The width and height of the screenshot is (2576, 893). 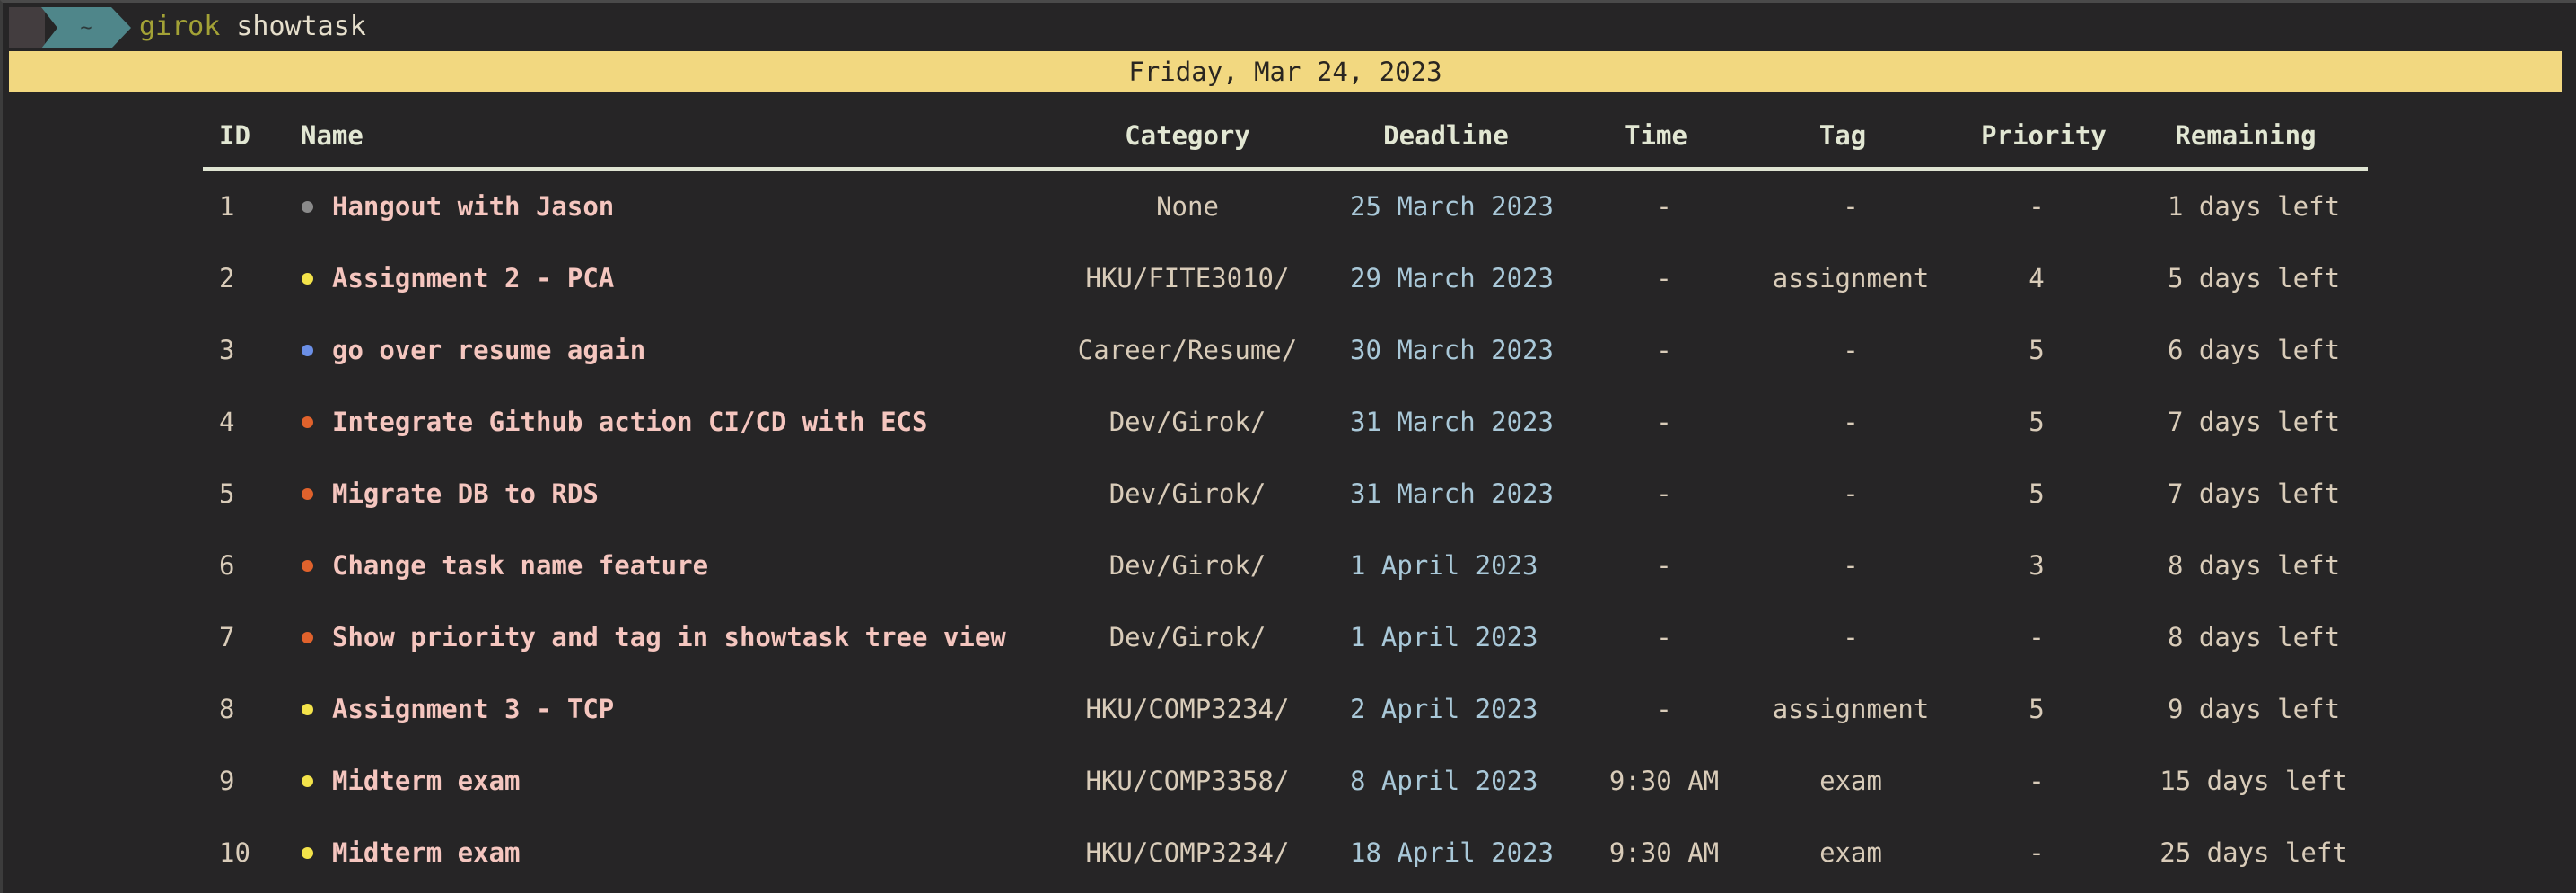 I want to click on task-deadline: 29 March 2023, so click(x=1452, y=278).